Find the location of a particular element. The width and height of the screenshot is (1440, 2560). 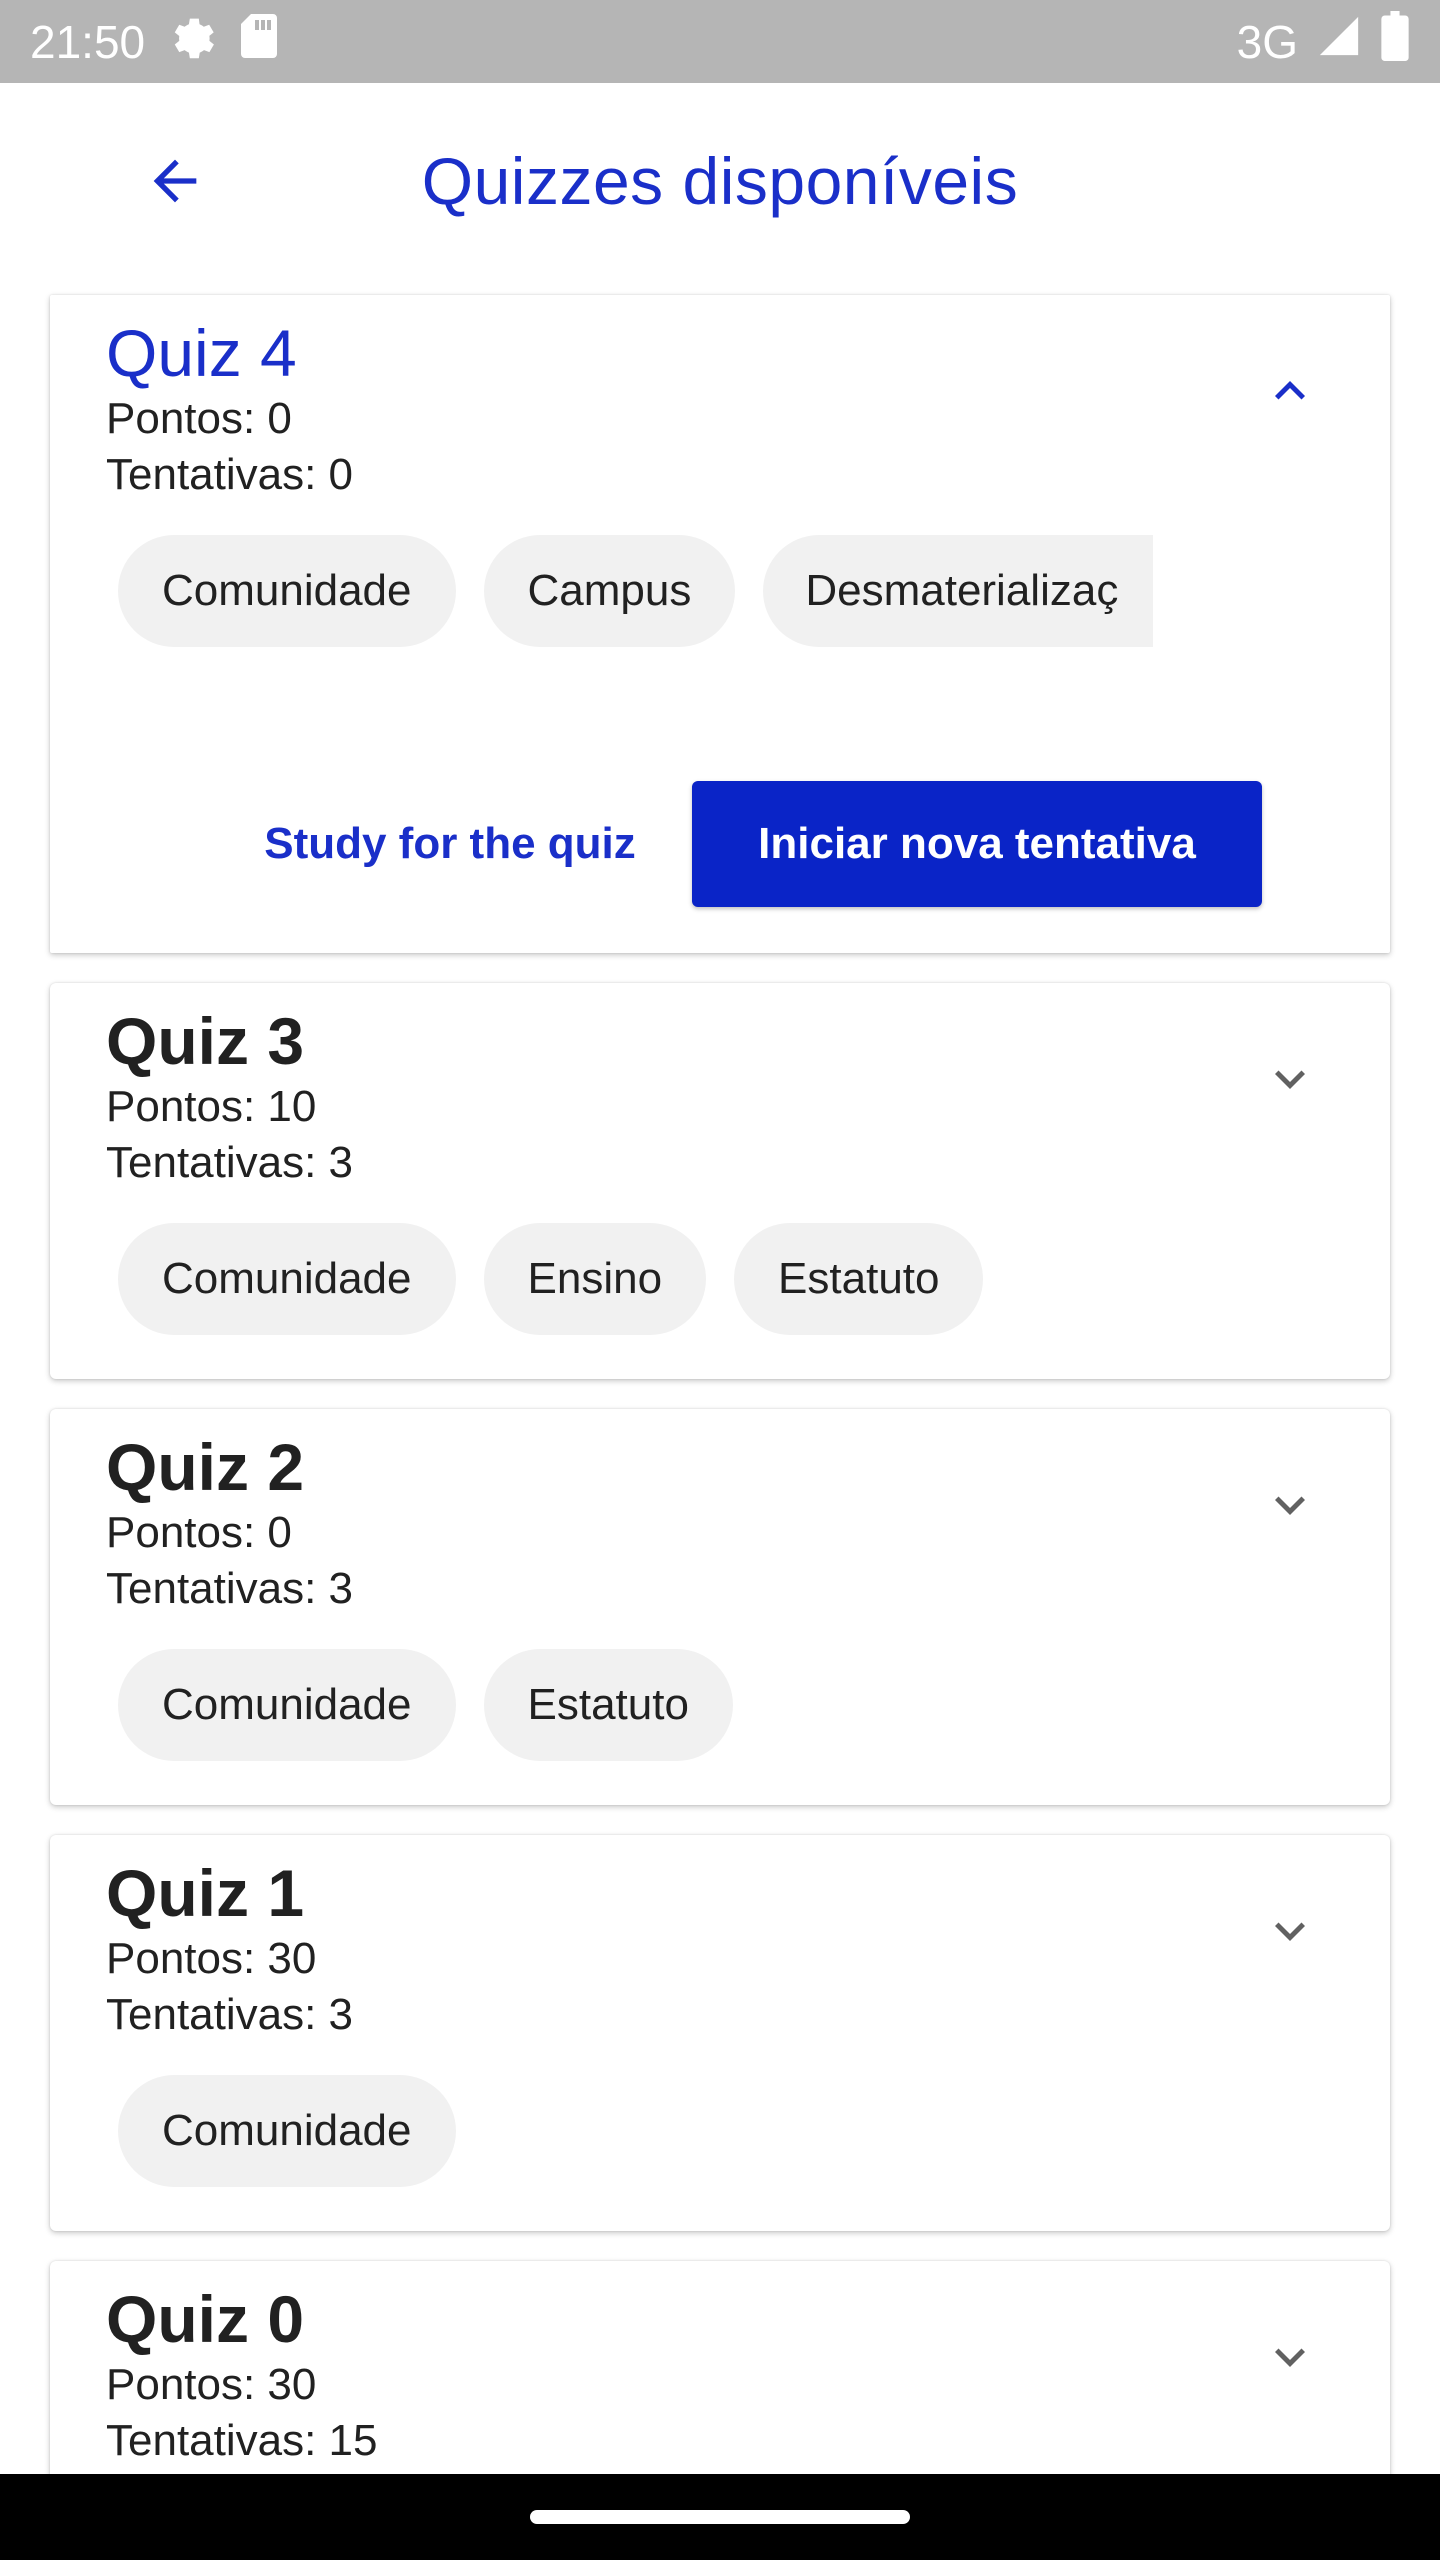

study-button: Study for the quiz is located at coordinates (450, 844).